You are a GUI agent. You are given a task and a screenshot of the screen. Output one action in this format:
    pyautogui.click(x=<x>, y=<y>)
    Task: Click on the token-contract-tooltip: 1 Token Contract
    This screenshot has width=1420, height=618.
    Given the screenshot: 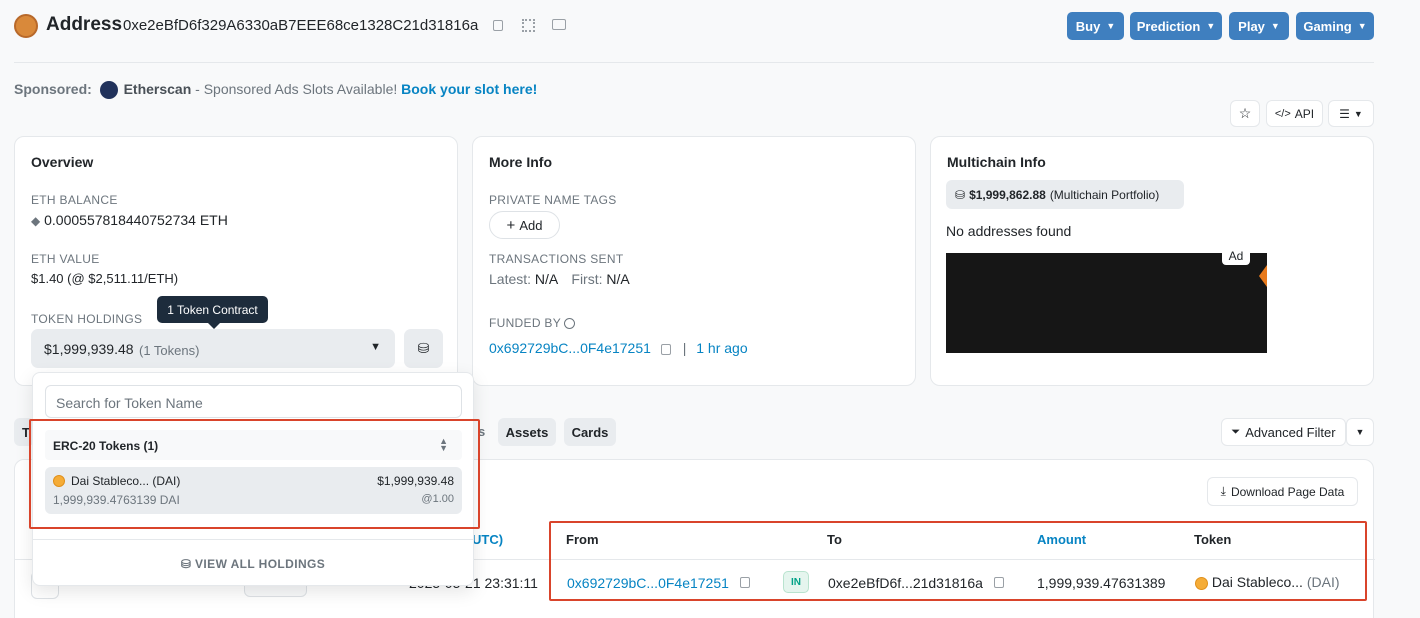 What is the action you would take?
    pyautogui.click(x=212, y=309)
    